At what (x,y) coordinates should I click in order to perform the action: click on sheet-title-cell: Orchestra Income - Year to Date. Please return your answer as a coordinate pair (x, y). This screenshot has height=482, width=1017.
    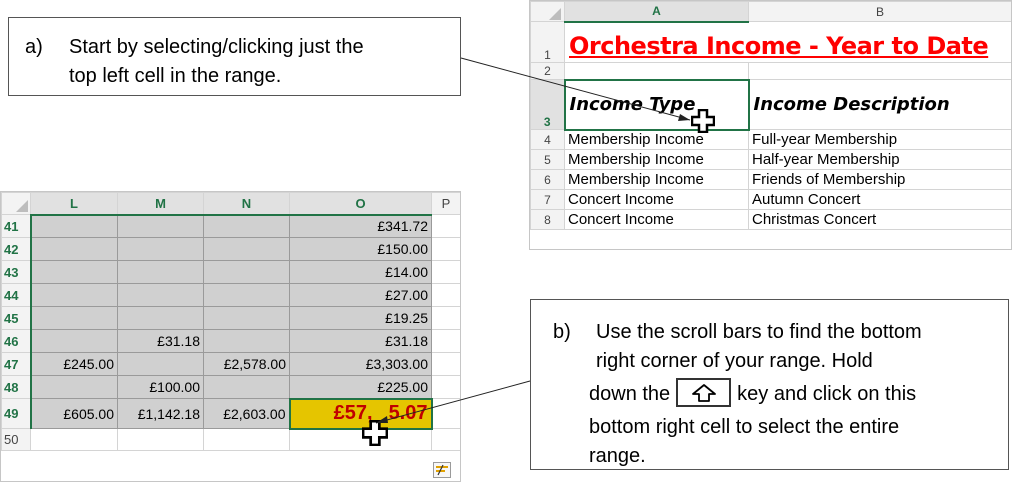
    Looking at the image, I should click on (787, 42).